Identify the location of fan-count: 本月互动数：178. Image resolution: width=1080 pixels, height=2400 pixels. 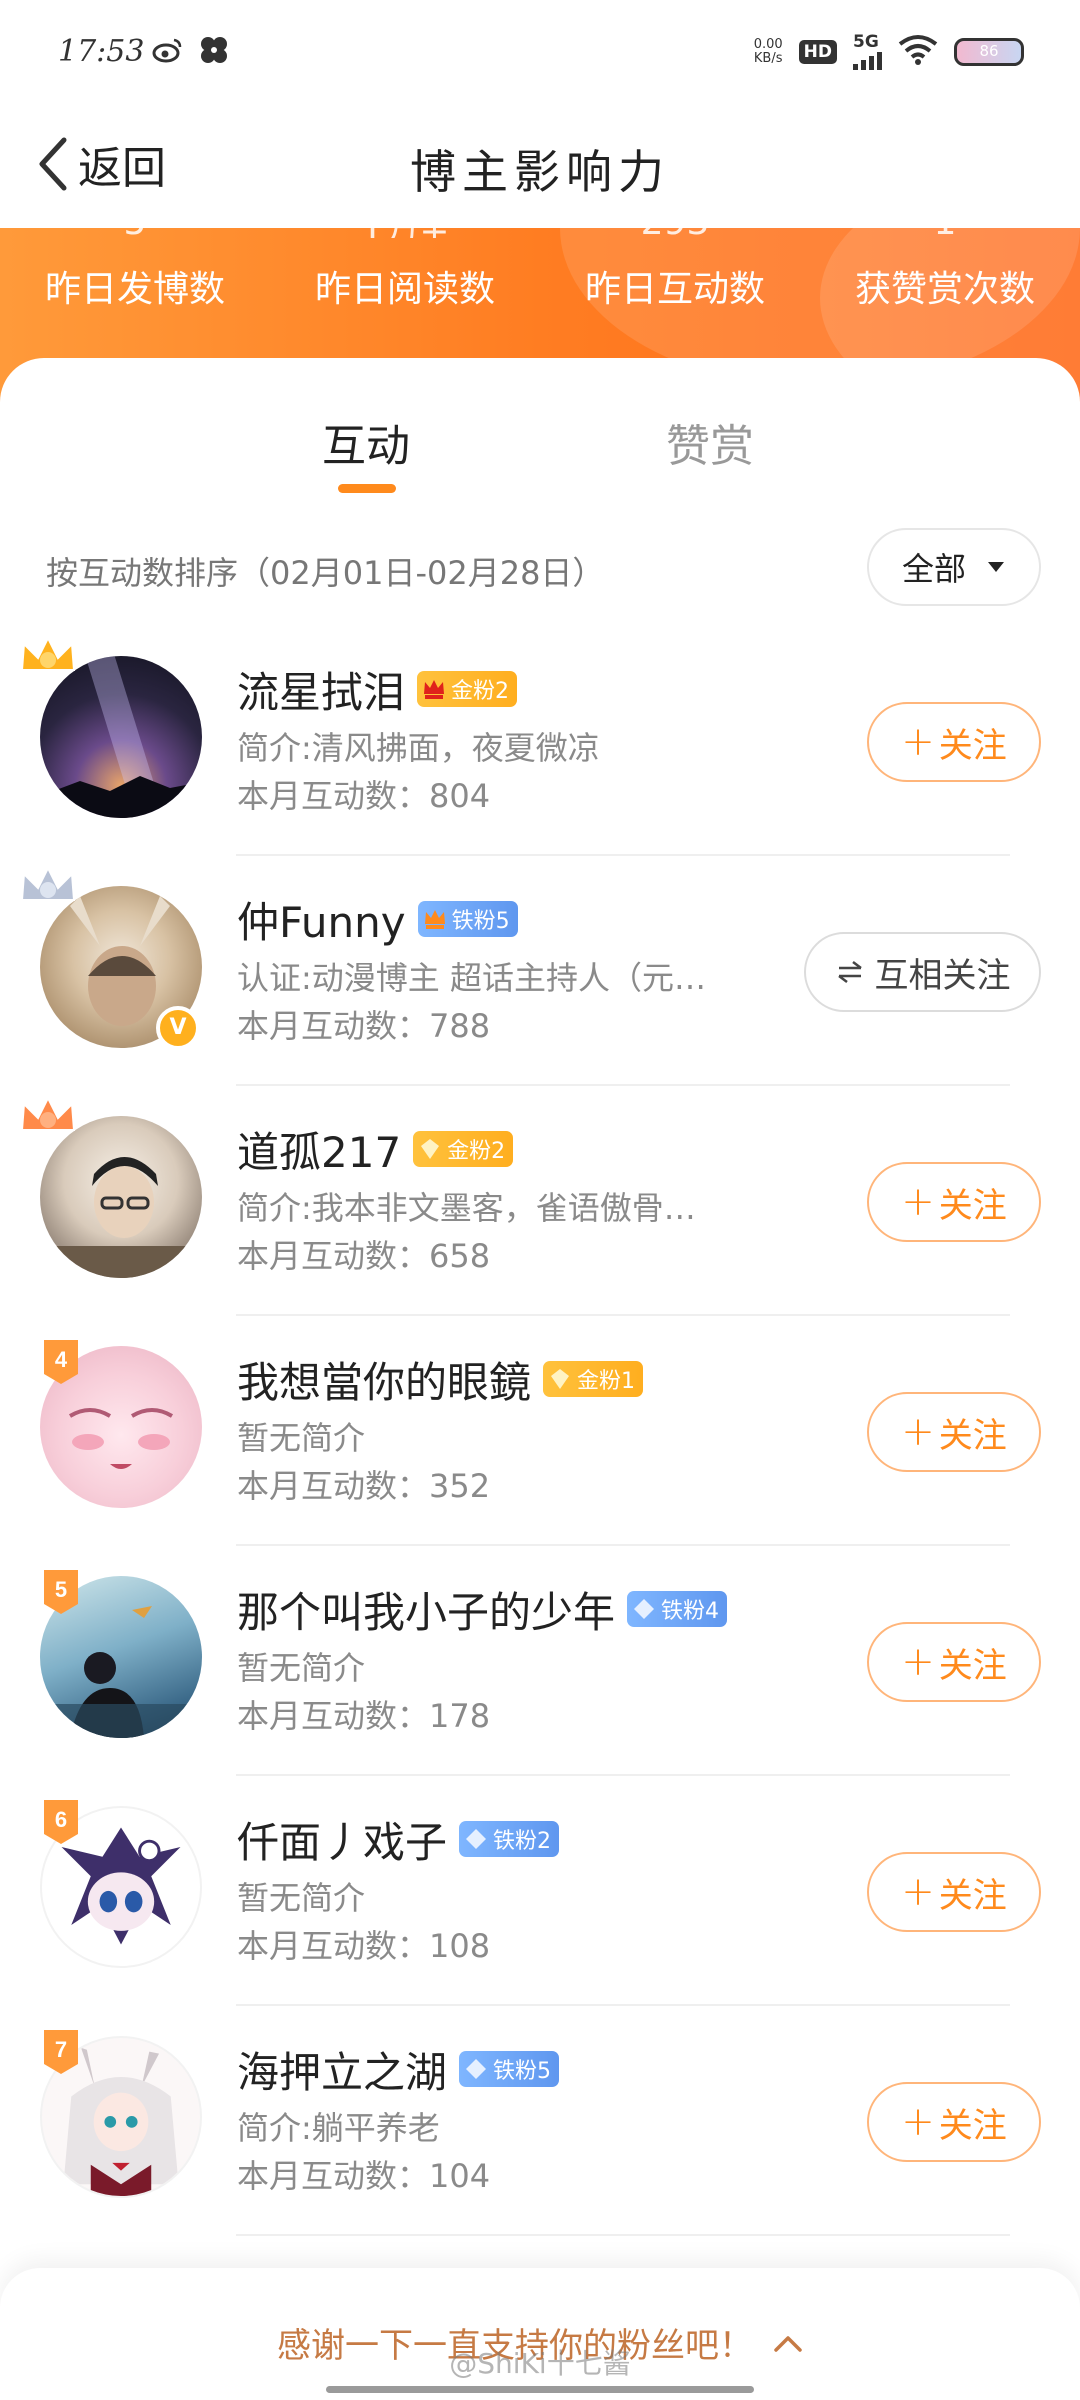
(517, 1716).